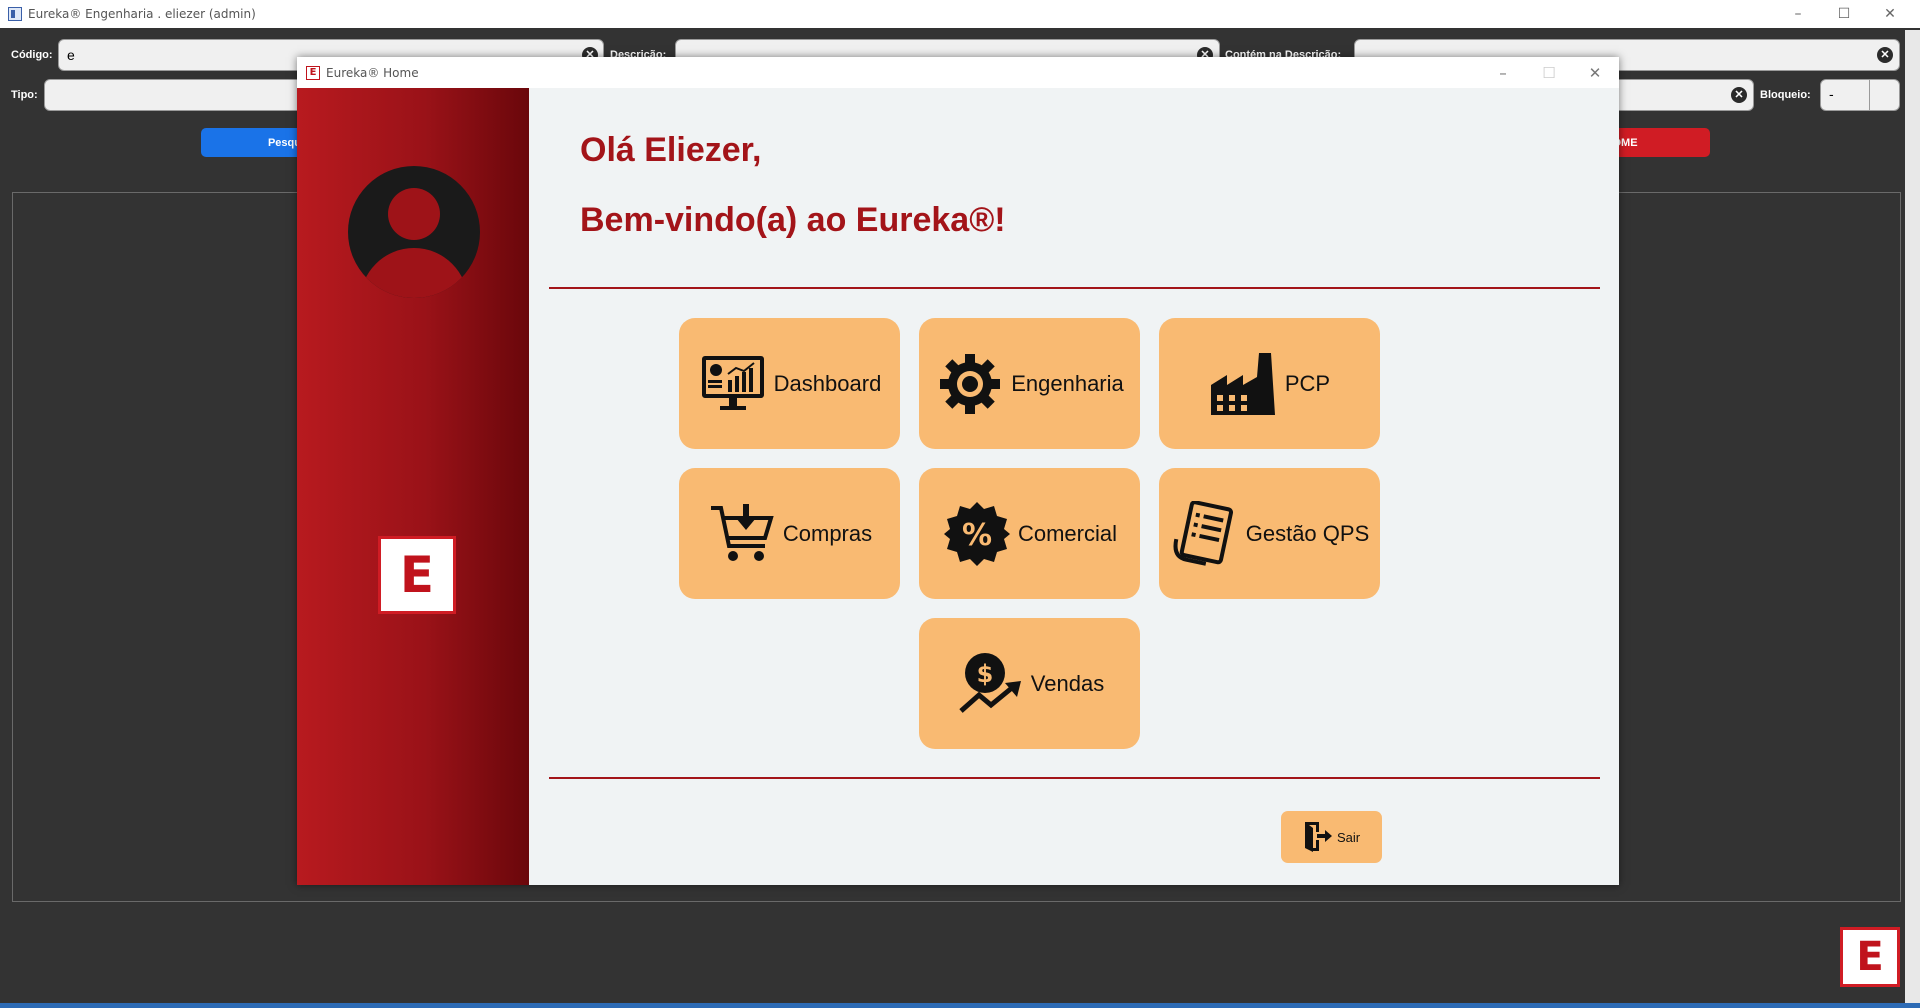 Image resolution: width=1920 pixels, height=1008 pixels. Describe the element at coordinates (1844, 14) in the screenshot. I see `maximize-button: ☐` at that location.